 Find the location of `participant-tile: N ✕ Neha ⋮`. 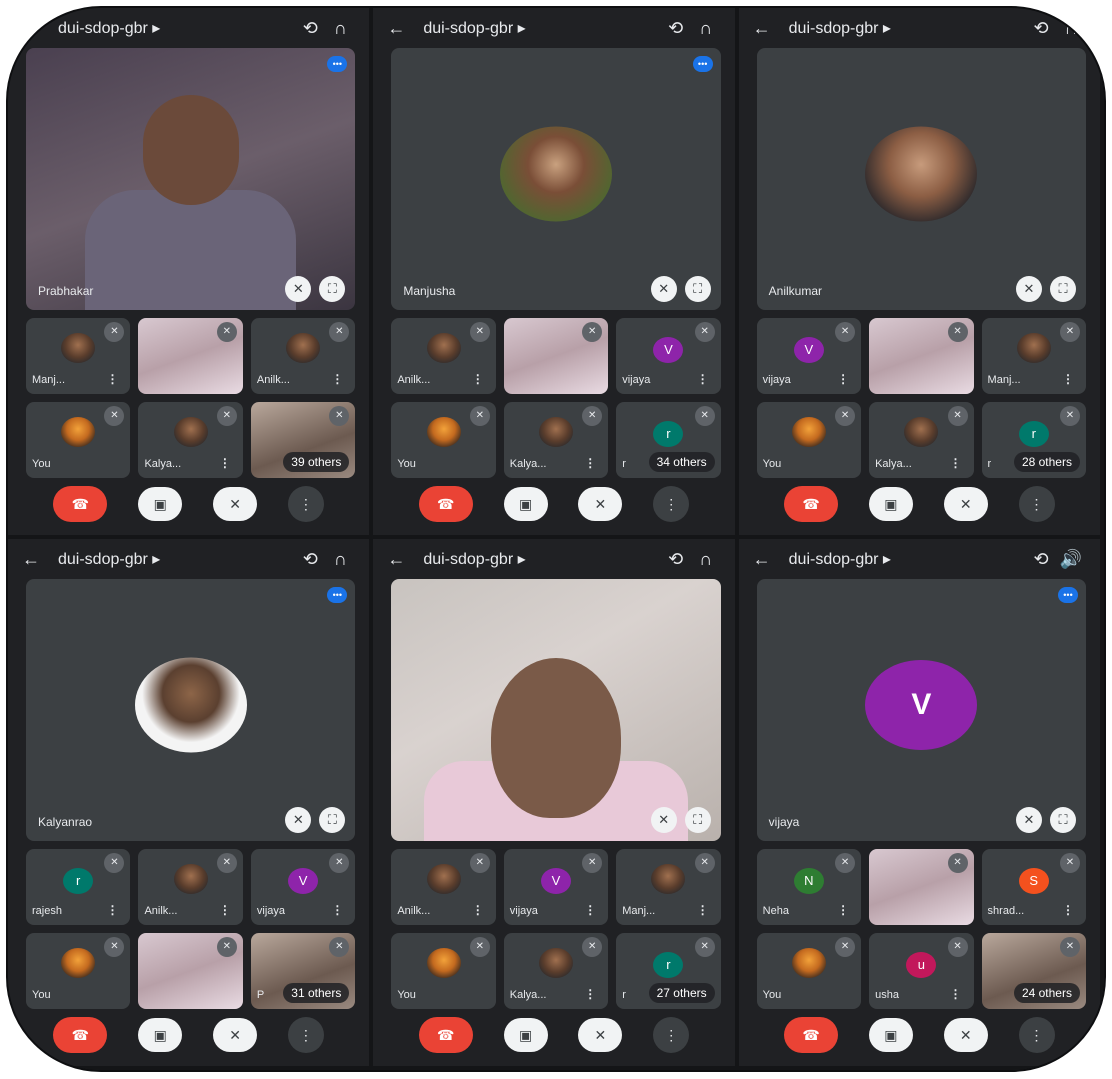

participant-tile: N ✕ Neha ⋮ is located at coordinates (809, 887).